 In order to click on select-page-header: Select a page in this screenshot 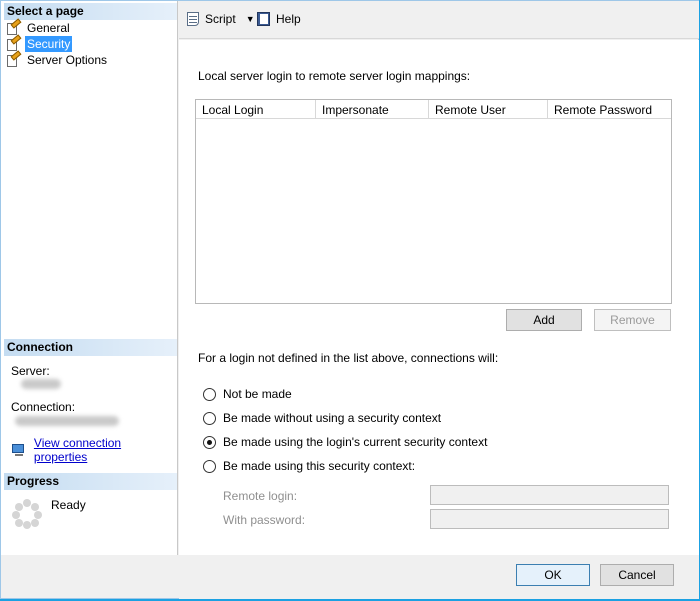, I will do `click(90, 11)`.